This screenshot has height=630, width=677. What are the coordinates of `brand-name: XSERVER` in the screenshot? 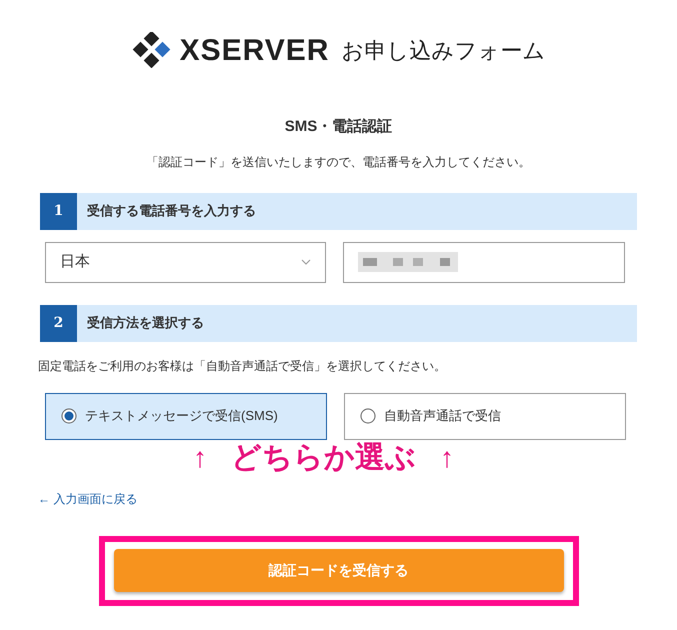 It's located at (255, 50).